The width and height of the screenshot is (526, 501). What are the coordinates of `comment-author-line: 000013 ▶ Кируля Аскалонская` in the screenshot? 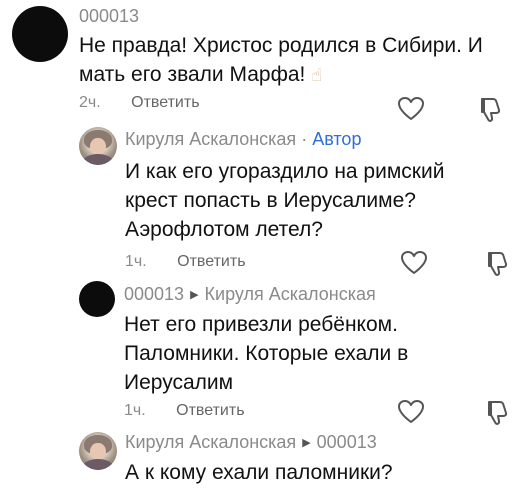 It's located at (250, 294).